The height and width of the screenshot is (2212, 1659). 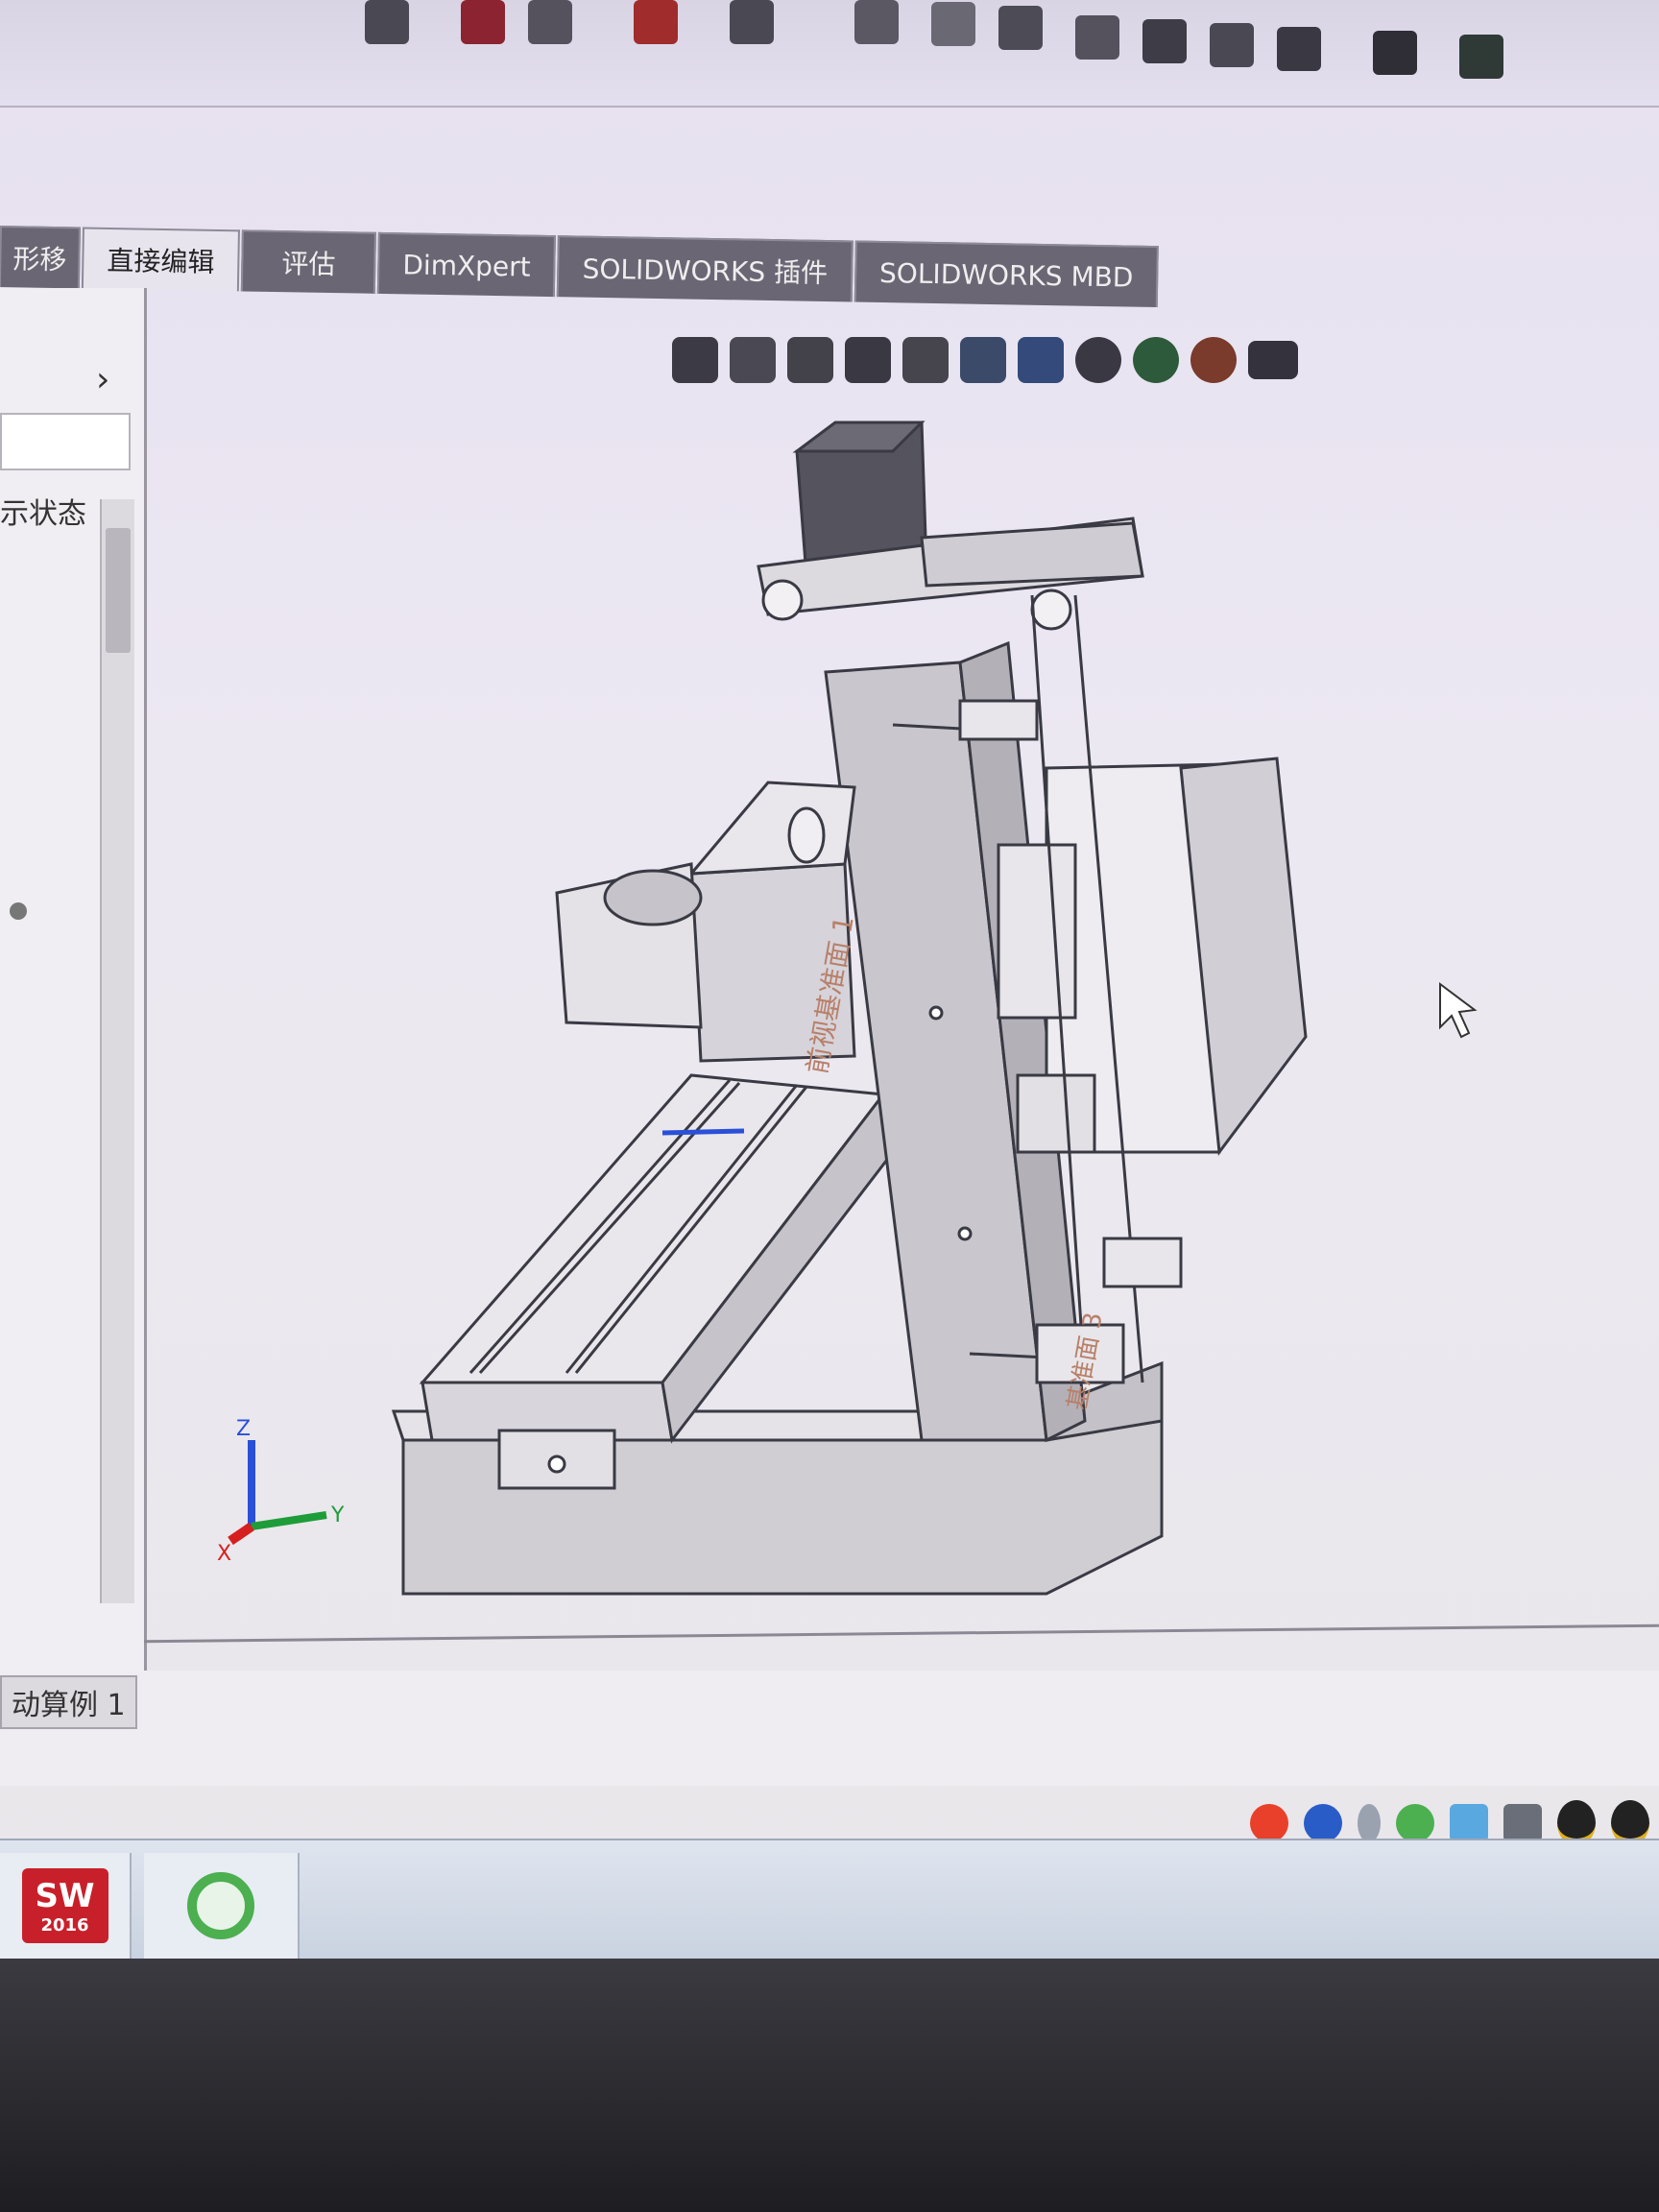 I want to click on taskbar-browser-button, so click(x=222, y=1906).